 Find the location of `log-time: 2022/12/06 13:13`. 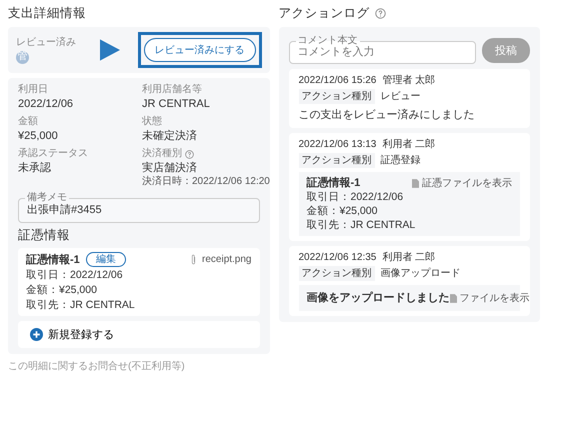

log-time: 2022/12/06 13:13 is located at coordinates (337, 144).